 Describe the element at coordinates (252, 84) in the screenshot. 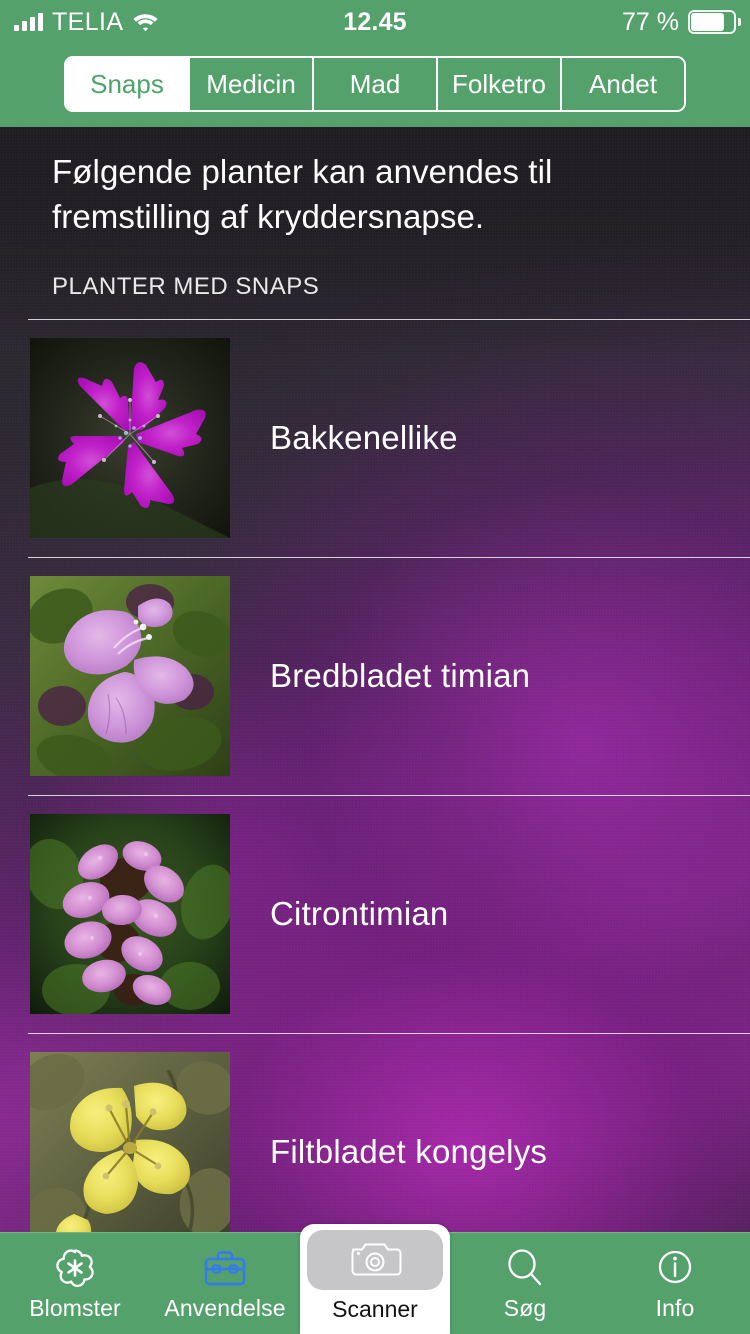

I see `segment-medicin: Medicin` at that location.